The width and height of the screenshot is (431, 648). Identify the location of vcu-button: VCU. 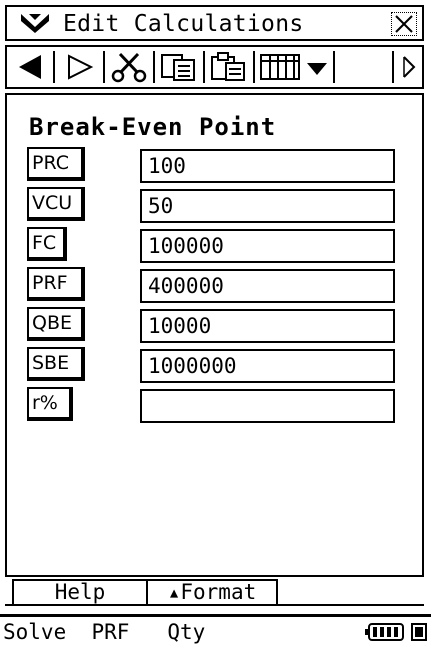
(56, 204).